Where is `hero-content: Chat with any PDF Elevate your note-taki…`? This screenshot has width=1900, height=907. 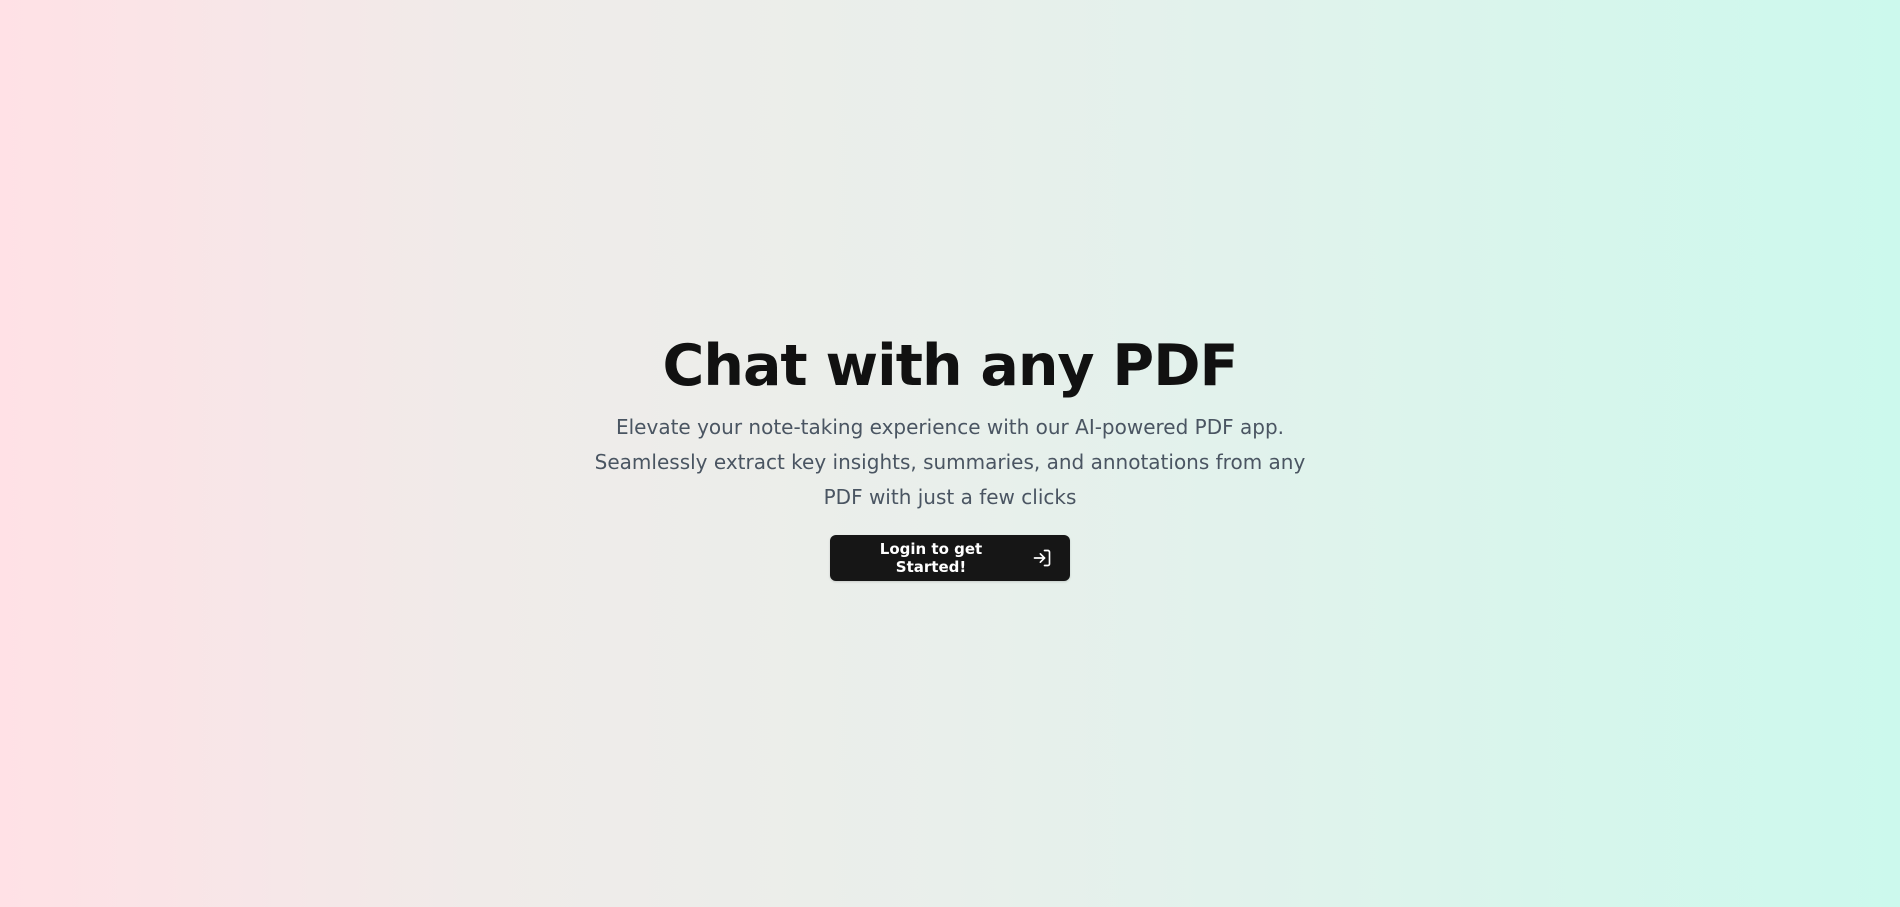 hero-content: Chat with any PDF Elevate your note-taki… is located at coordinates (950, 455).